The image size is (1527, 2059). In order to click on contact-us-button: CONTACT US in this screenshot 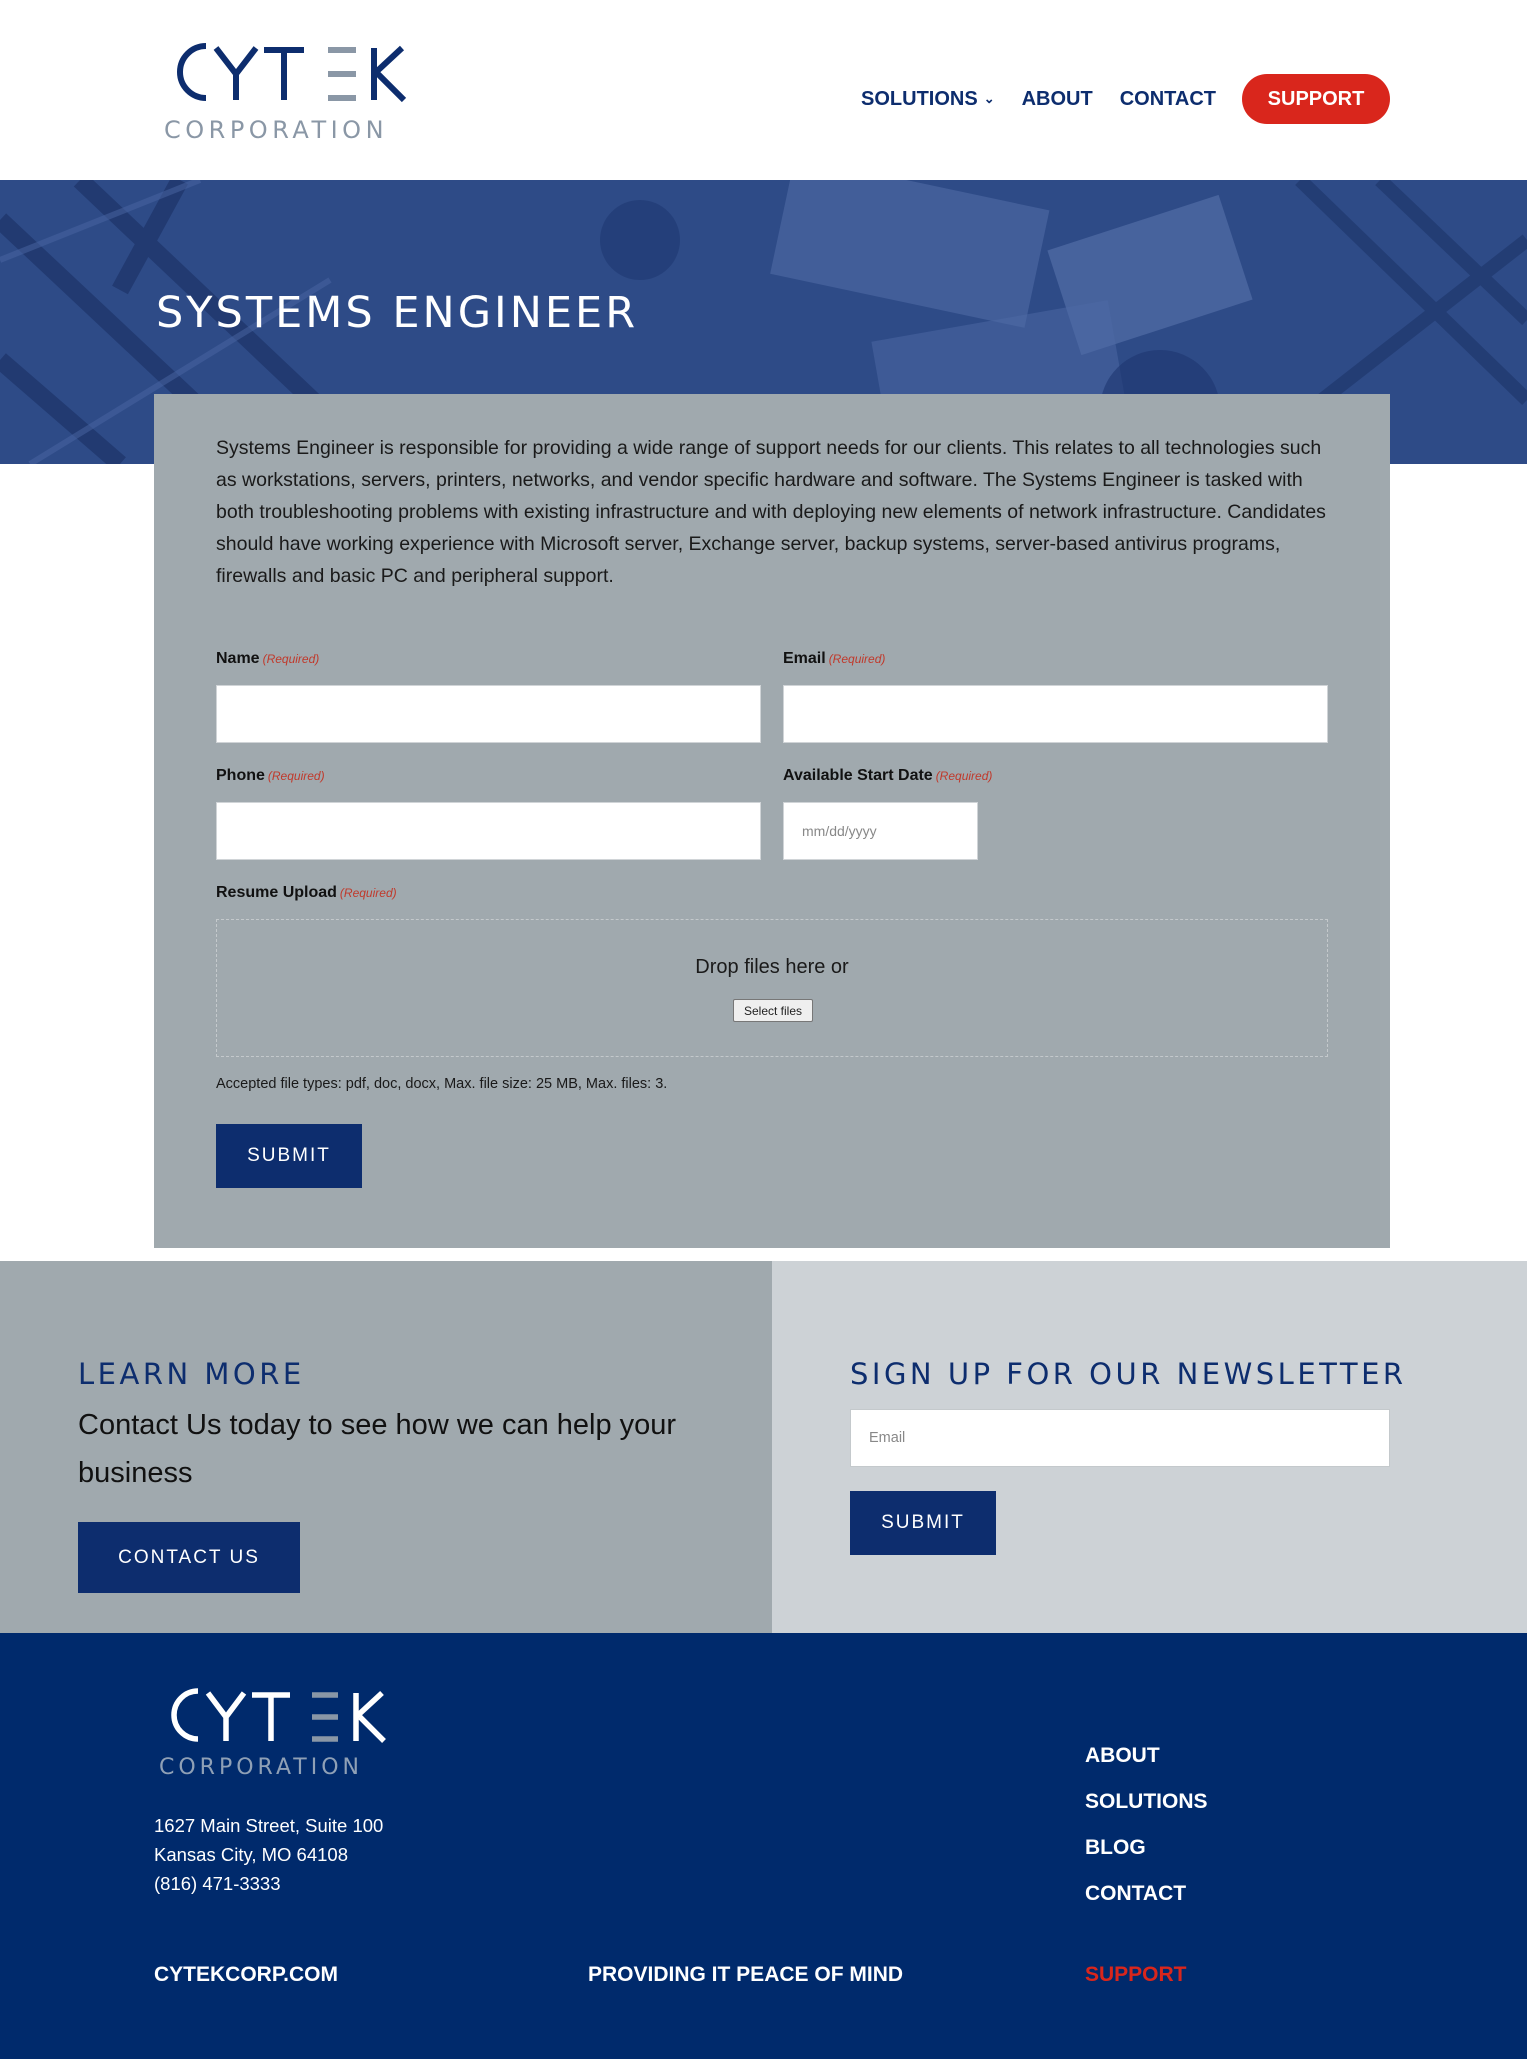, I will do `click(189, 1557)`.